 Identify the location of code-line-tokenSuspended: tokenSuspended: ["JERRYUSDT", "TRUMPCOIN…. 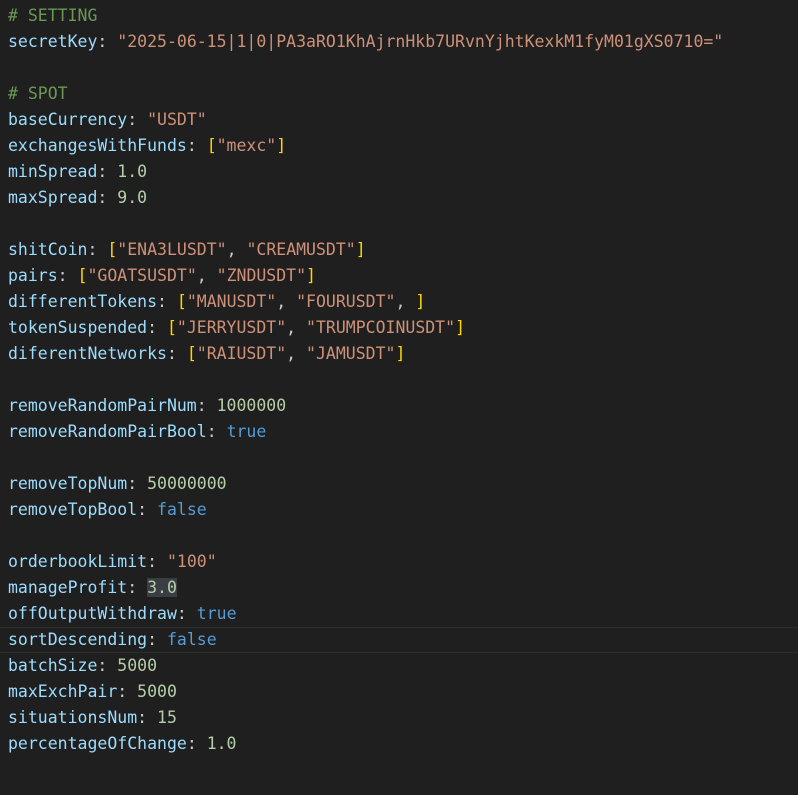
(399, 328).